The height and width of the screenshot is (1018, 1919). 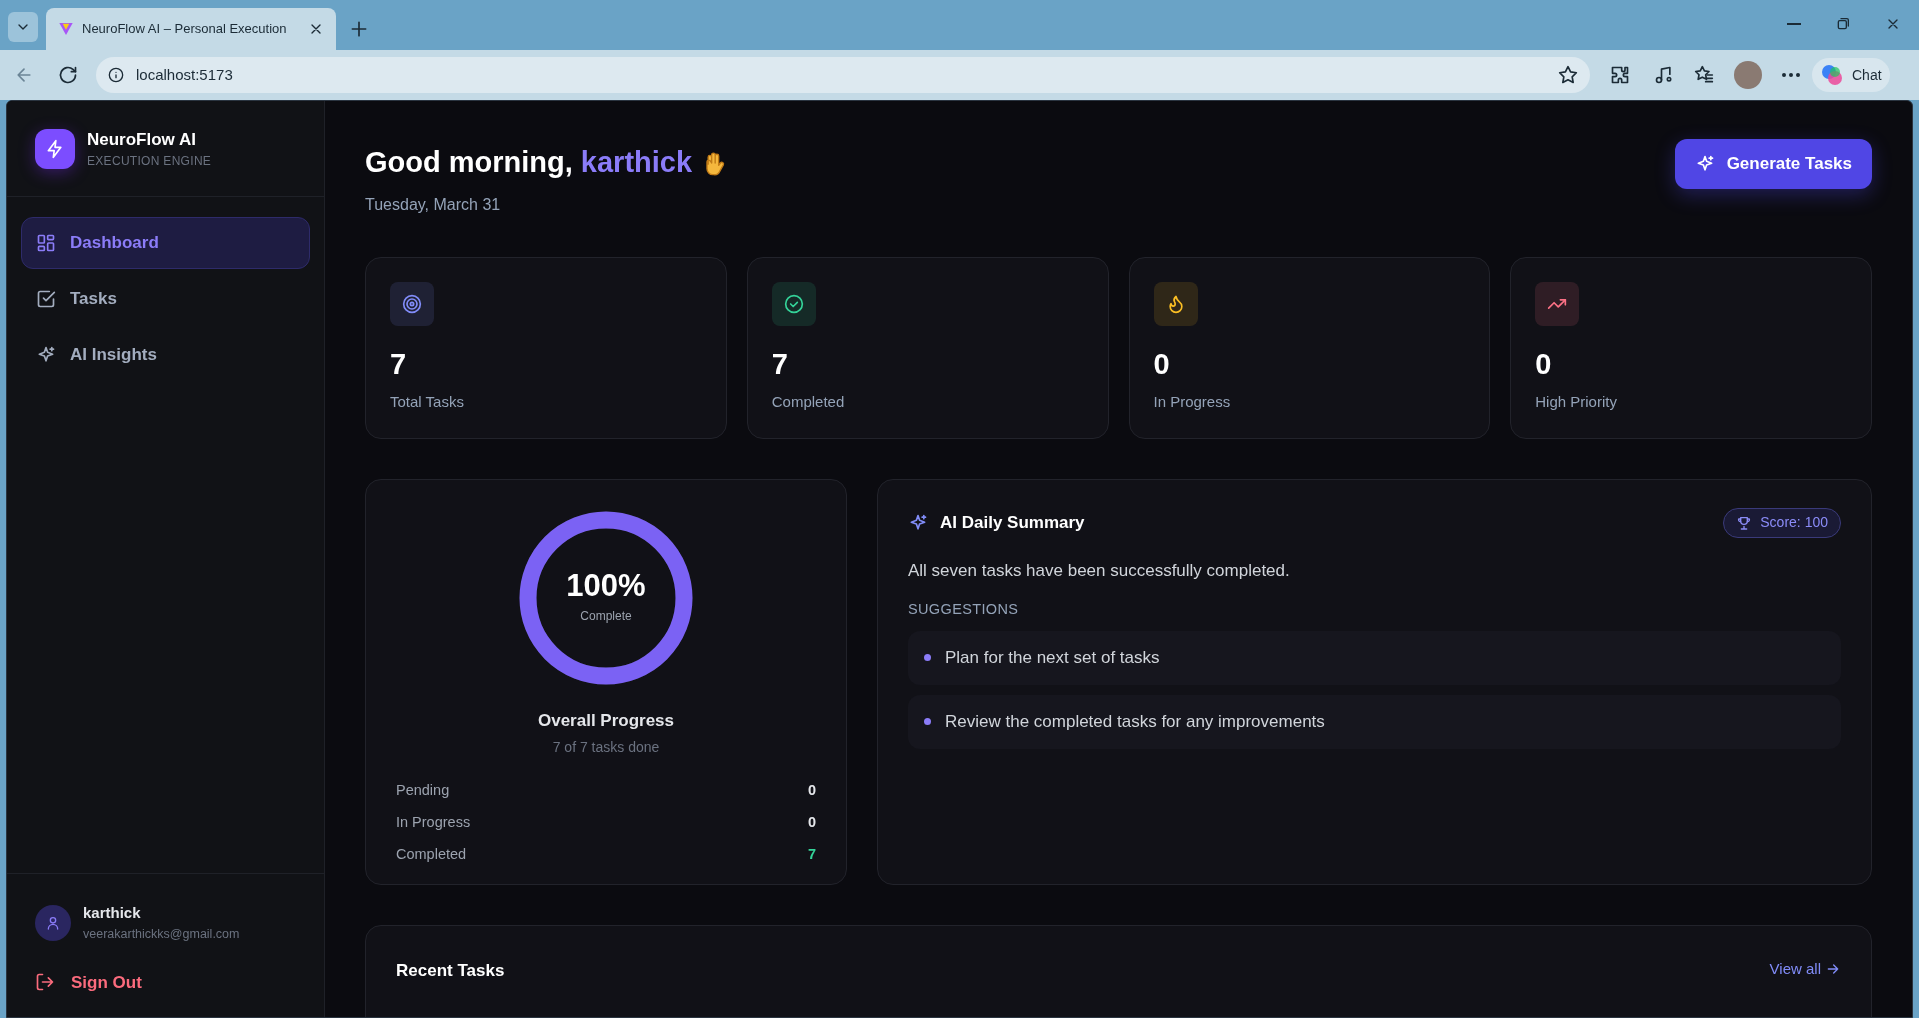 What do you see at coordinates (431, 854) in the screenshot?
I see `status-label: Completed` at bounding box center [431, 854].